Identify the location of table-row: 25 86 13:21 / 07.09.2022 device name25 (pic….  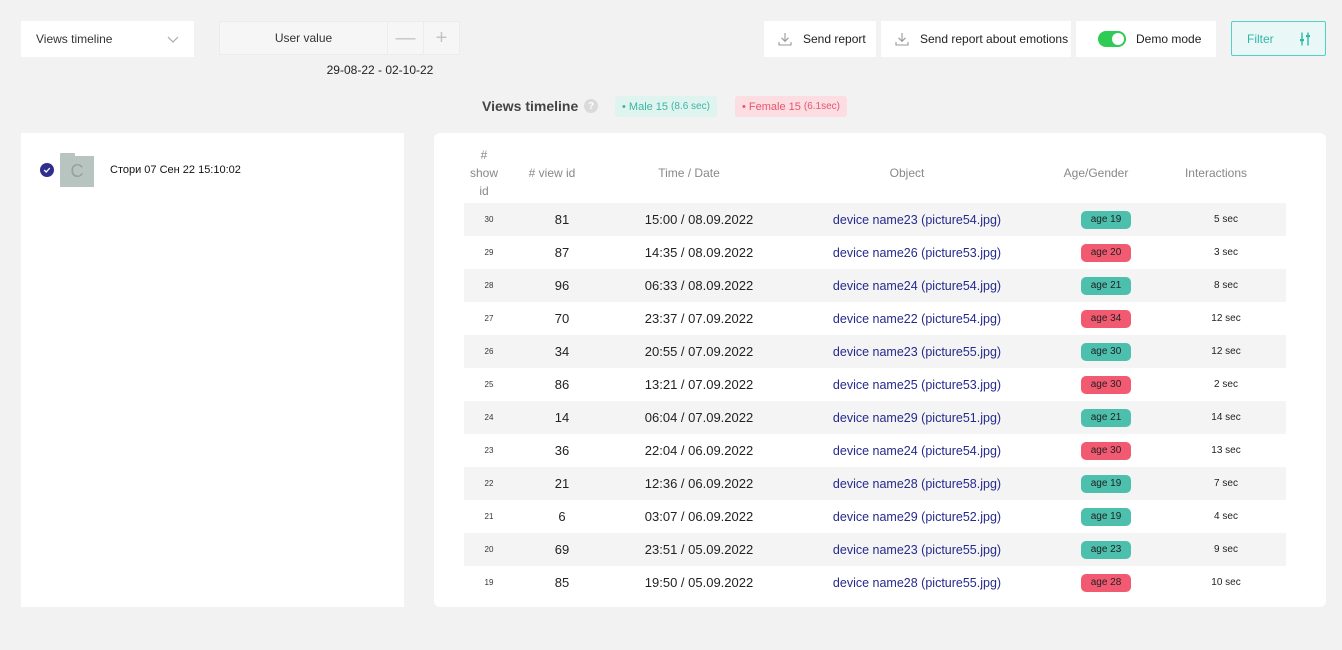
(875, 384).